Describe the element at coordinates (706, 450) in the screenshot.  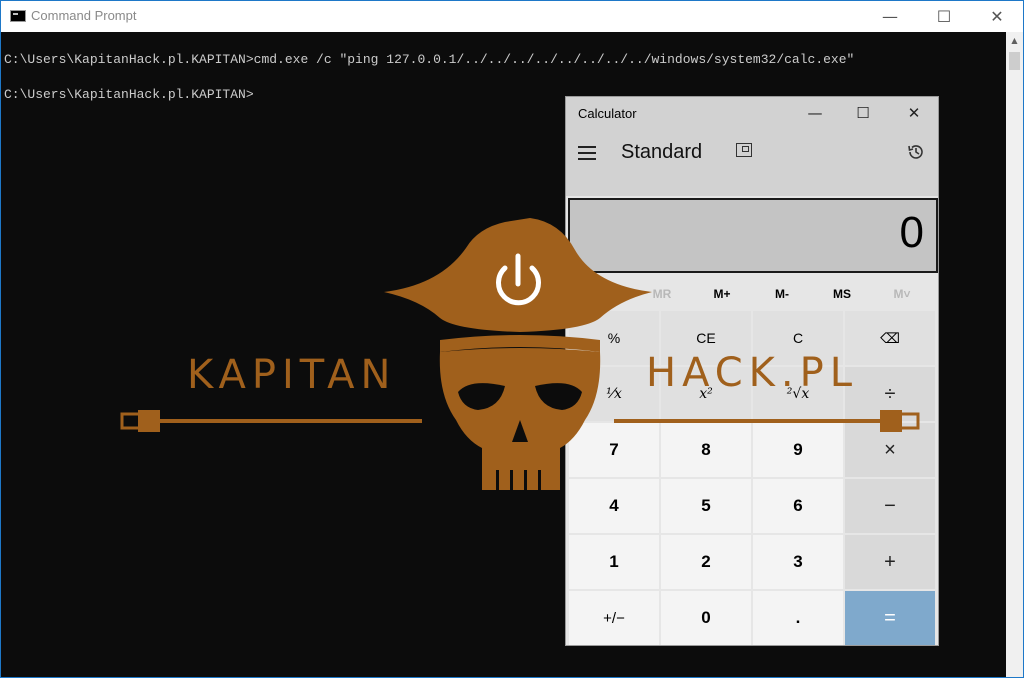
I see `digit-8-button: 8` at that location.